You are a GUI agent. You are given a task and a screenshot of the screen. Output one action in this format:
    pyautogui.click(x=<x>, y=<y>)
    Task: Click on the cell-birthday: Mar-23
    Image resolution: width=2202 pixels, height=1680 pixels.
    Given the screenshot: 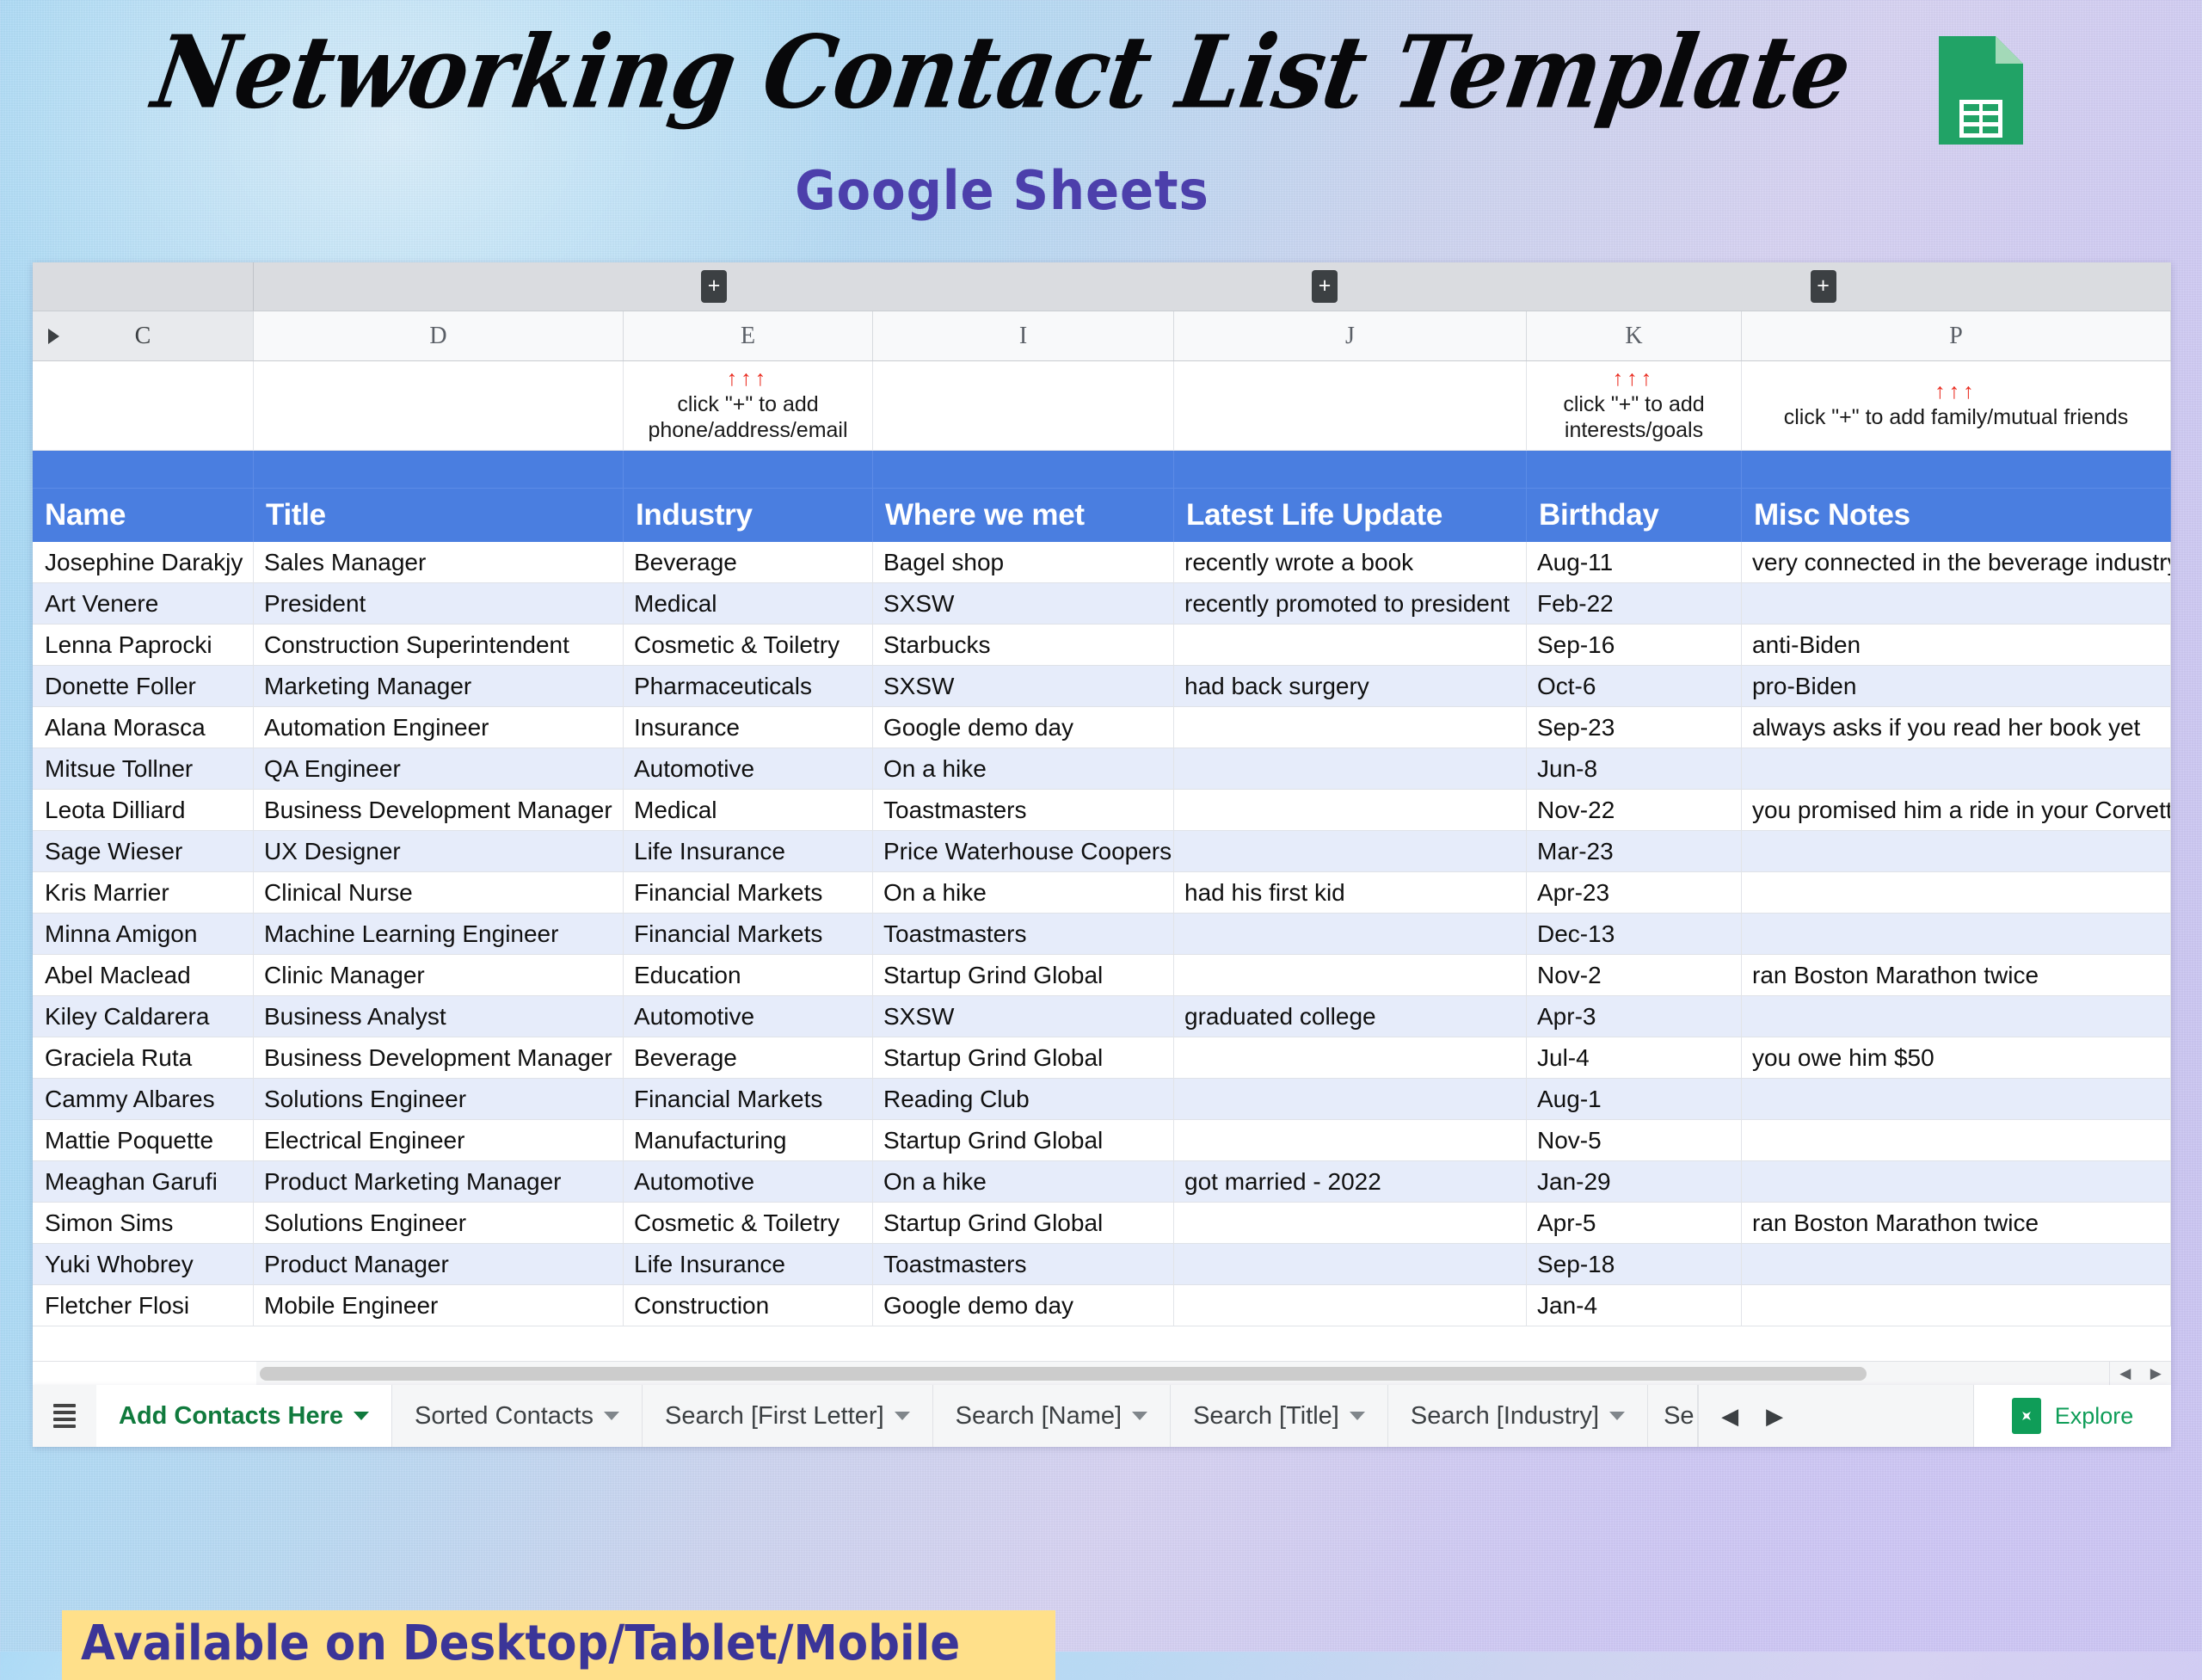 What is the action you would take?
    pyautogui.click(x=1634, y=852)
    